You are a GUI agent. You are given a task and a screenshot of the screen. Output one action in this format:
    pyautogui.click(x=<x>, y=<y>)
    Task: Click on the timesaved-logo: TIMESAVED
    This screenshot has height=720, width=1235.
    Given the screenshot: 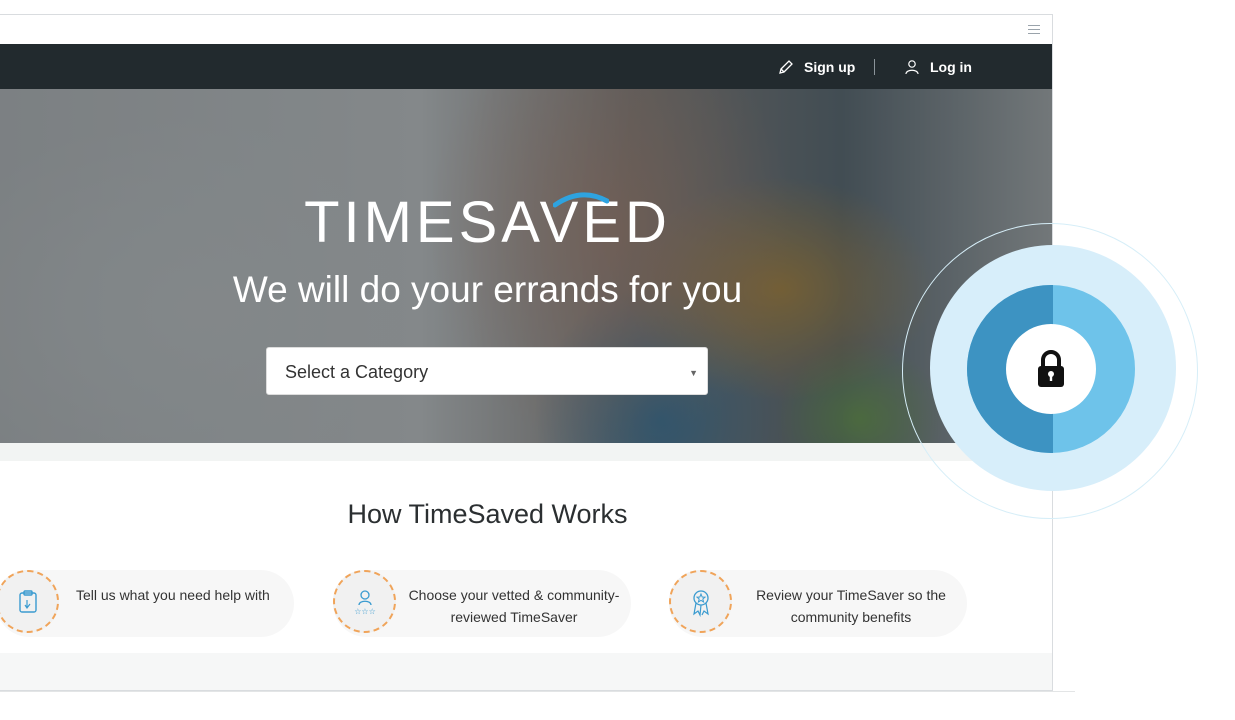 What is the action you would take?
    pyautogui.click(x=487, y=222)
    